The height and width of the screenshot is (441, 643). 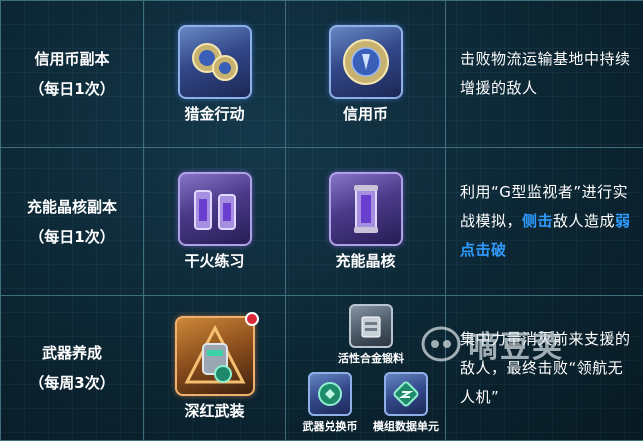 I want to click on activity-description: 集中力量消灭前来支援的敌人，最终击败“领航无人机”, so click(x=544, y=368).